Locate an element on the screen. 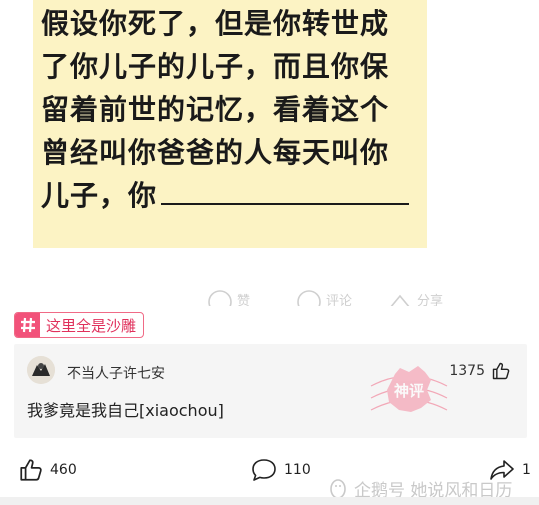 The height and width of the screenshot is (505, 539). topic-tag-label: 这里全是沙雕 is located at coordinates (91, 325).